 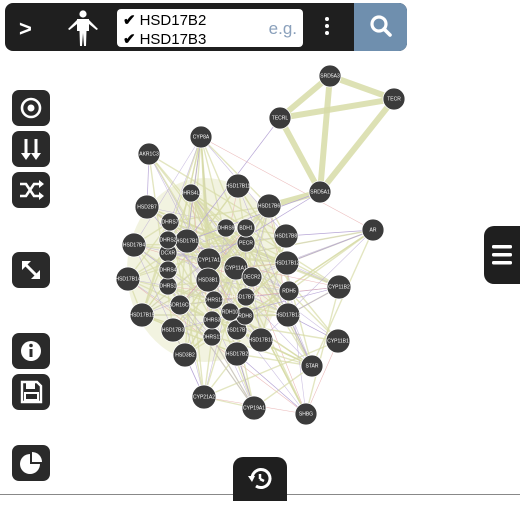 I want to click on node-label: DHRS4, so click(x=168, y=270).